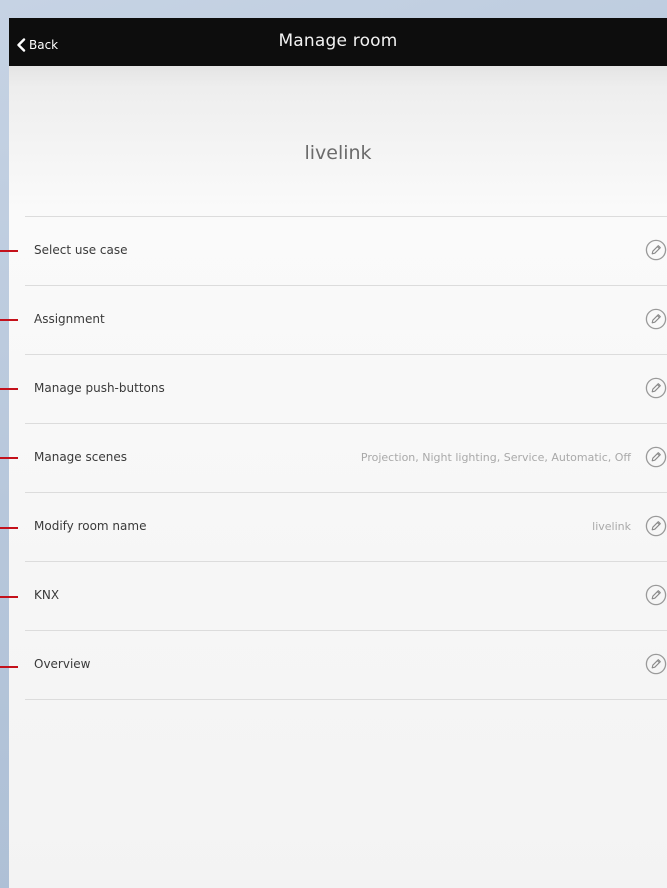 Image resolution: width=667 pixels, height=888 pixels. I want to click on row-label: Assignment, so click(69, 319).